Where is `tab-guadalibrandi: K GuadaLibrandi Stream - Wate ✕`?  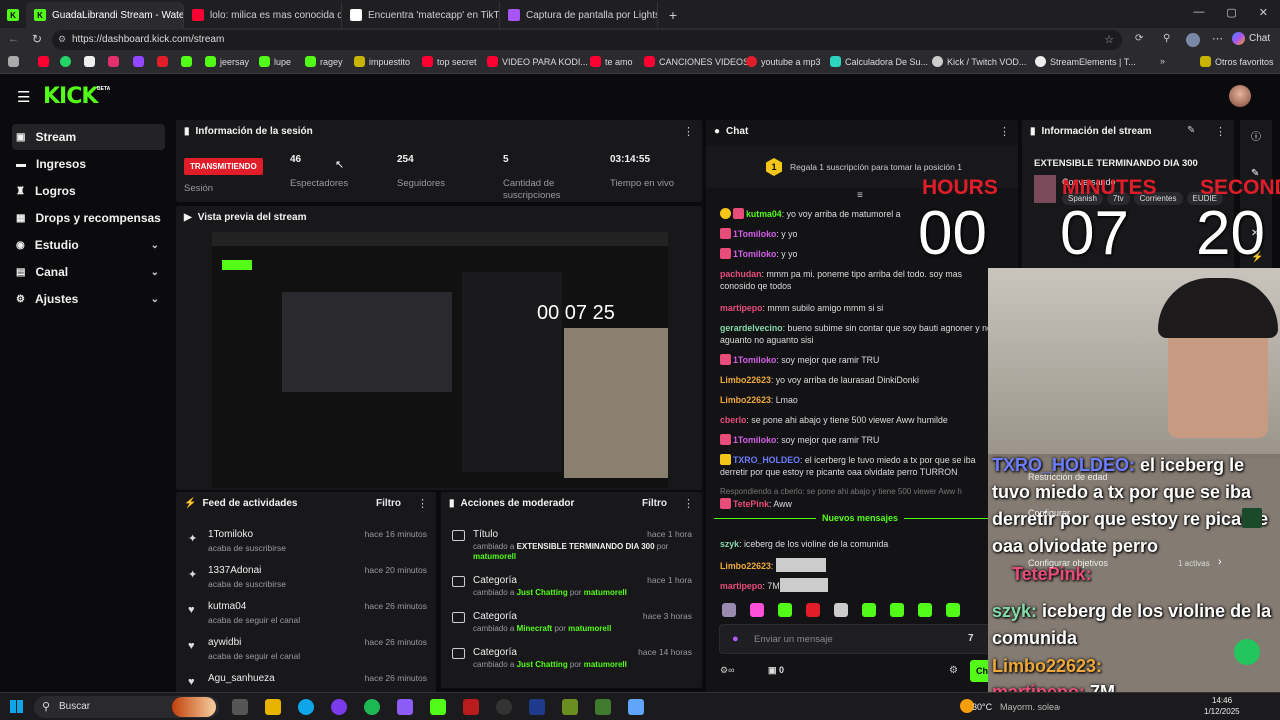 tab-guadalibrandi: K GuadaLibrandi Stream - Wate ✕ is located at coordinates (105, 15).